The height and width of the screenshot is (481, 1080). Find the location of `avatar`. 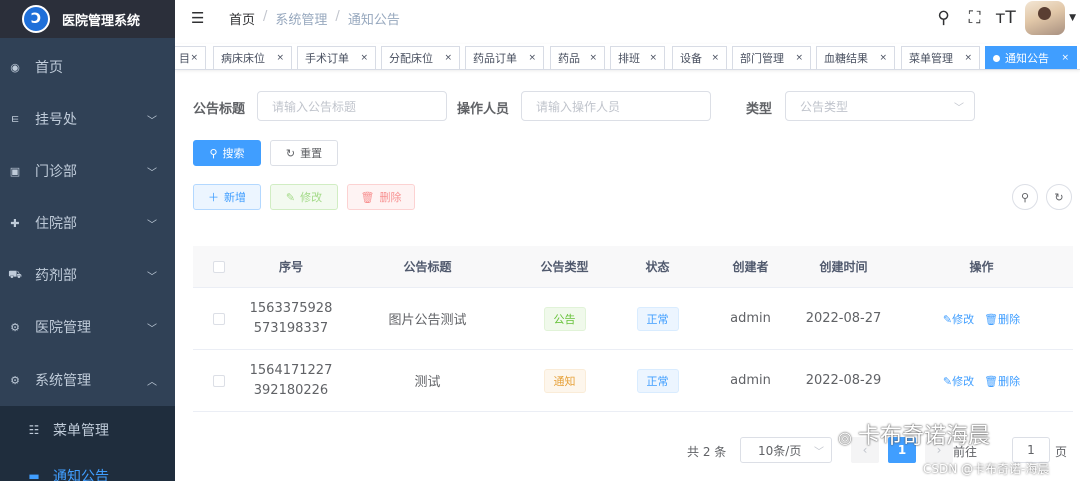

avatar is located at coordinates (1045, 18).